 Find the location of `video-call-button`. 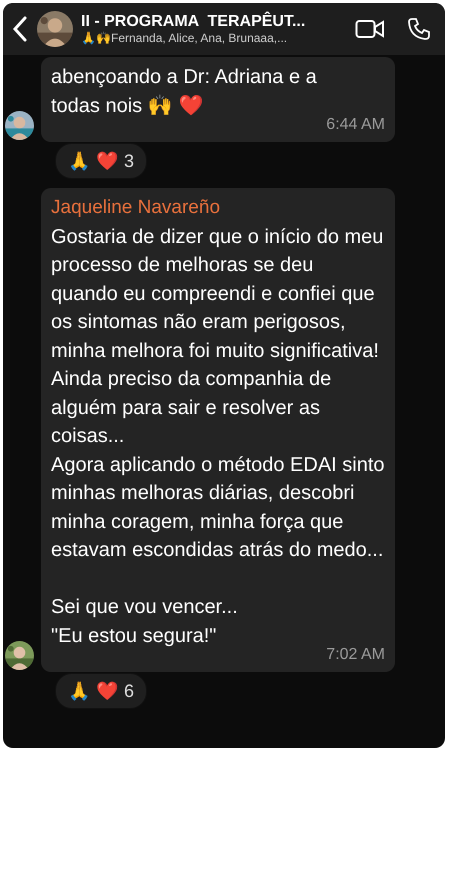

video-call-button is located at coordinates (370, 29).